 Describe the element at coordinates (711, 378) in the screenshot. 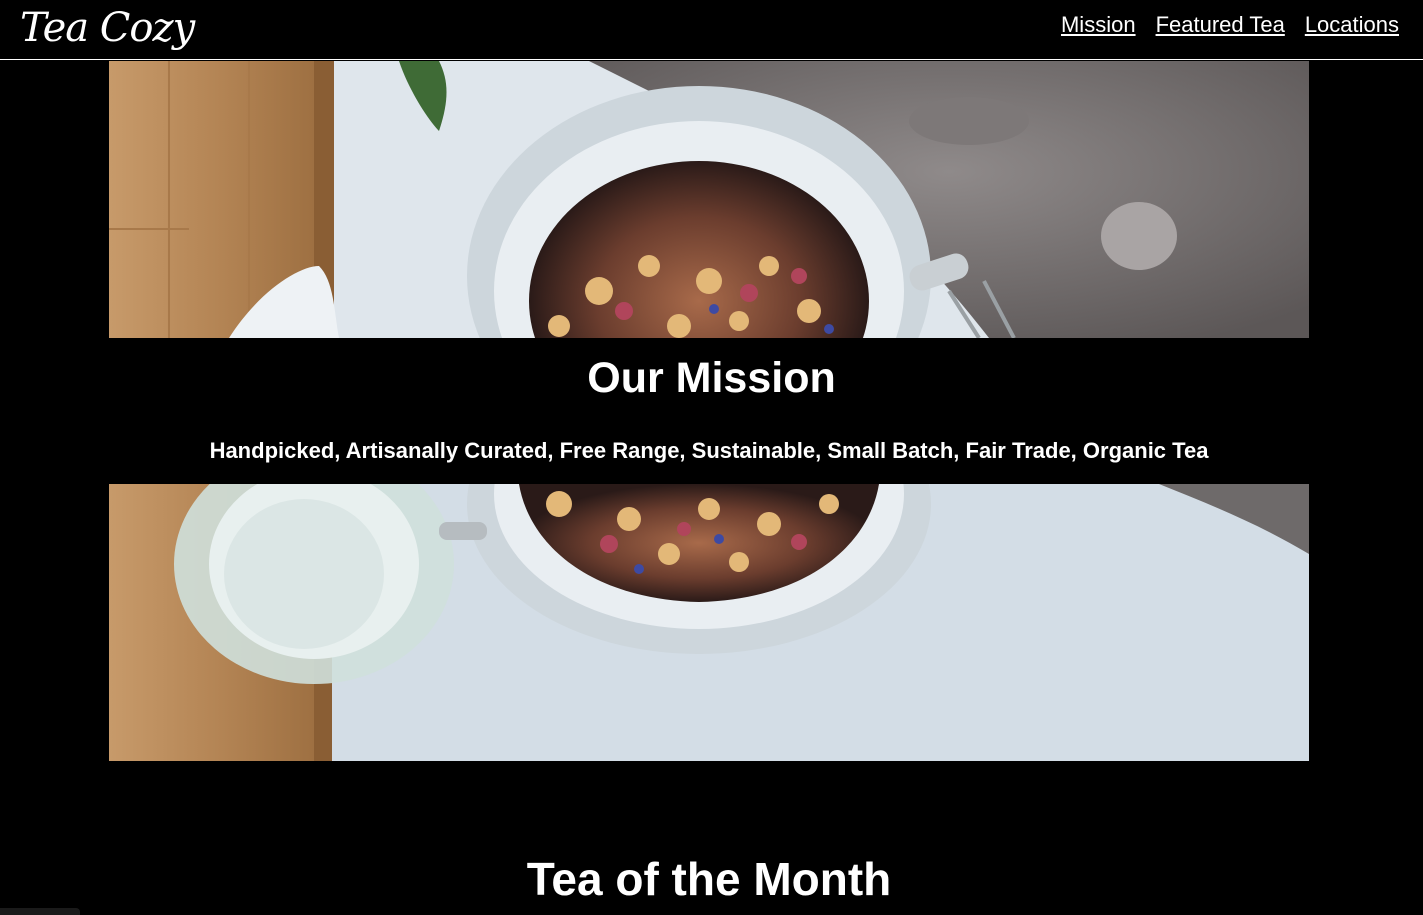

I see `mission-title: Our Mission` at that location.